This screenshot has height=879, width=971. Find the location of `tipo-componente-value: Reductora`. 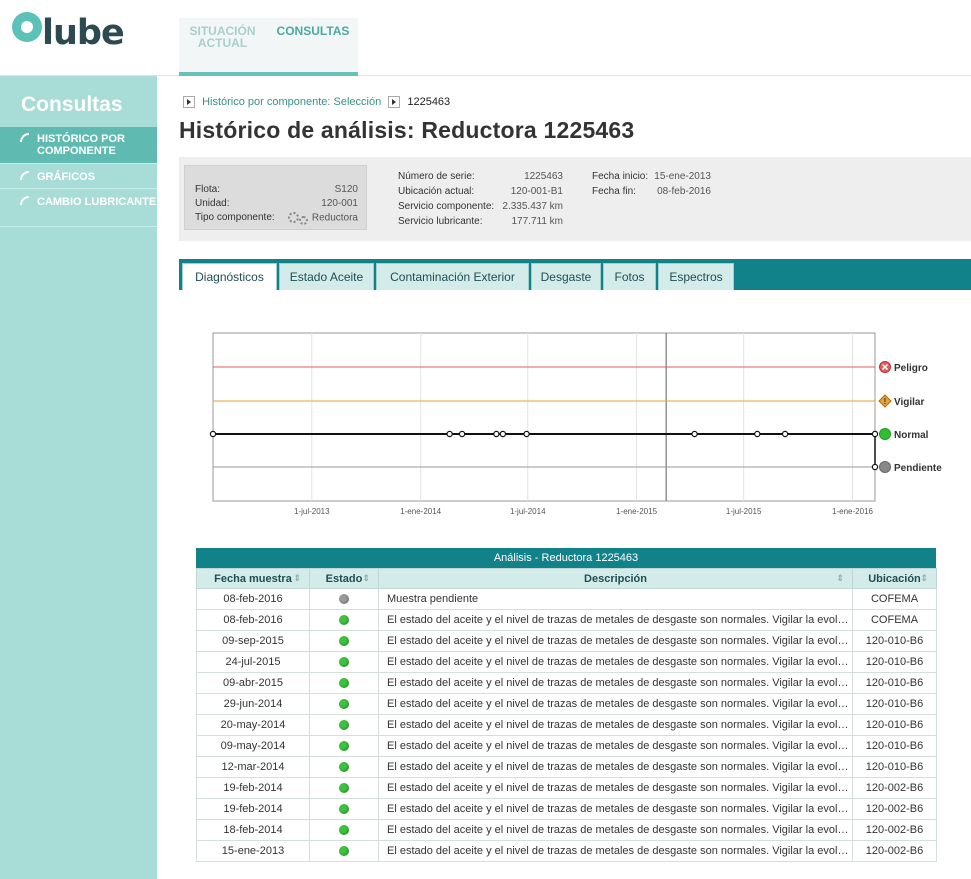

tipo-componente-value: Reductora is located at coordinates (322, 218).